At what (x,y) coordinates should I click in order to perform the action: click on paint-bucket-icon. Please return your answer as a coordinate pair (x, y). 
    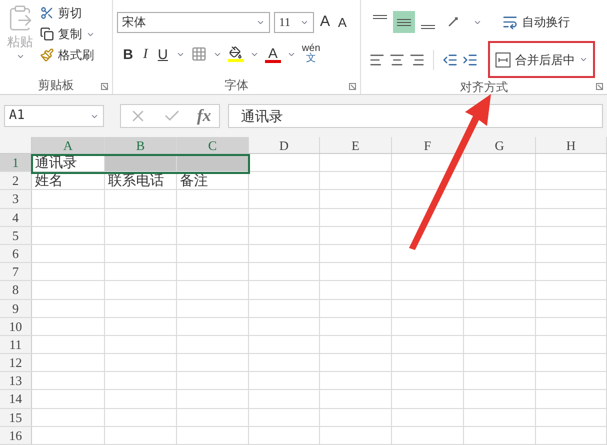
    Looking at the image, I should click on (235, 52).